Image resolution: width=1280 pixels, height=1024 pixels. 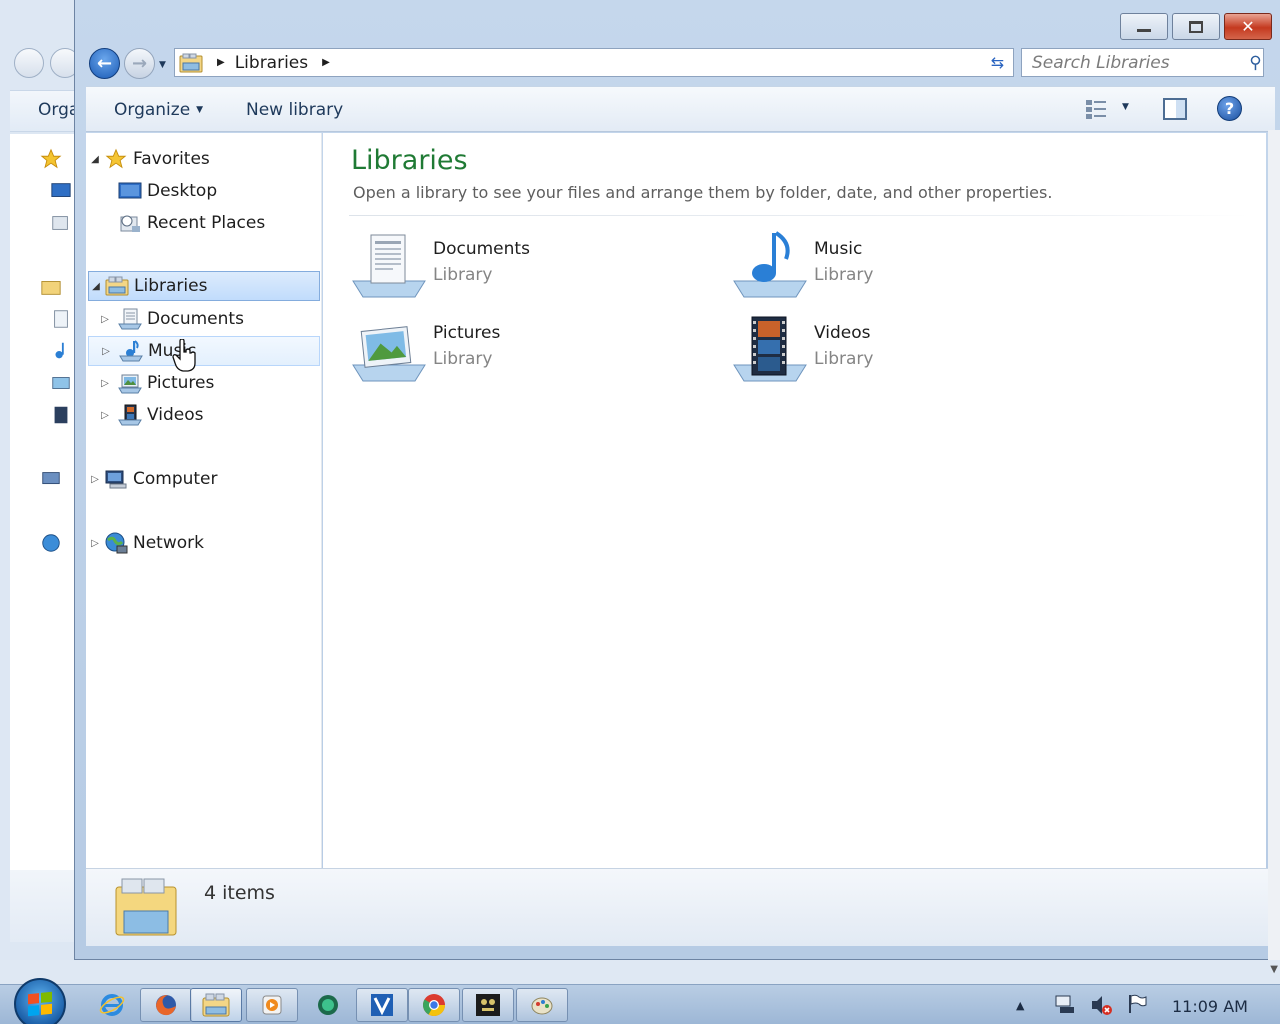 What do you see at coordinates (181, 383) in the screenshot?
I see `tree-label-pictures: Pictures` at bounding box center [181, 383].